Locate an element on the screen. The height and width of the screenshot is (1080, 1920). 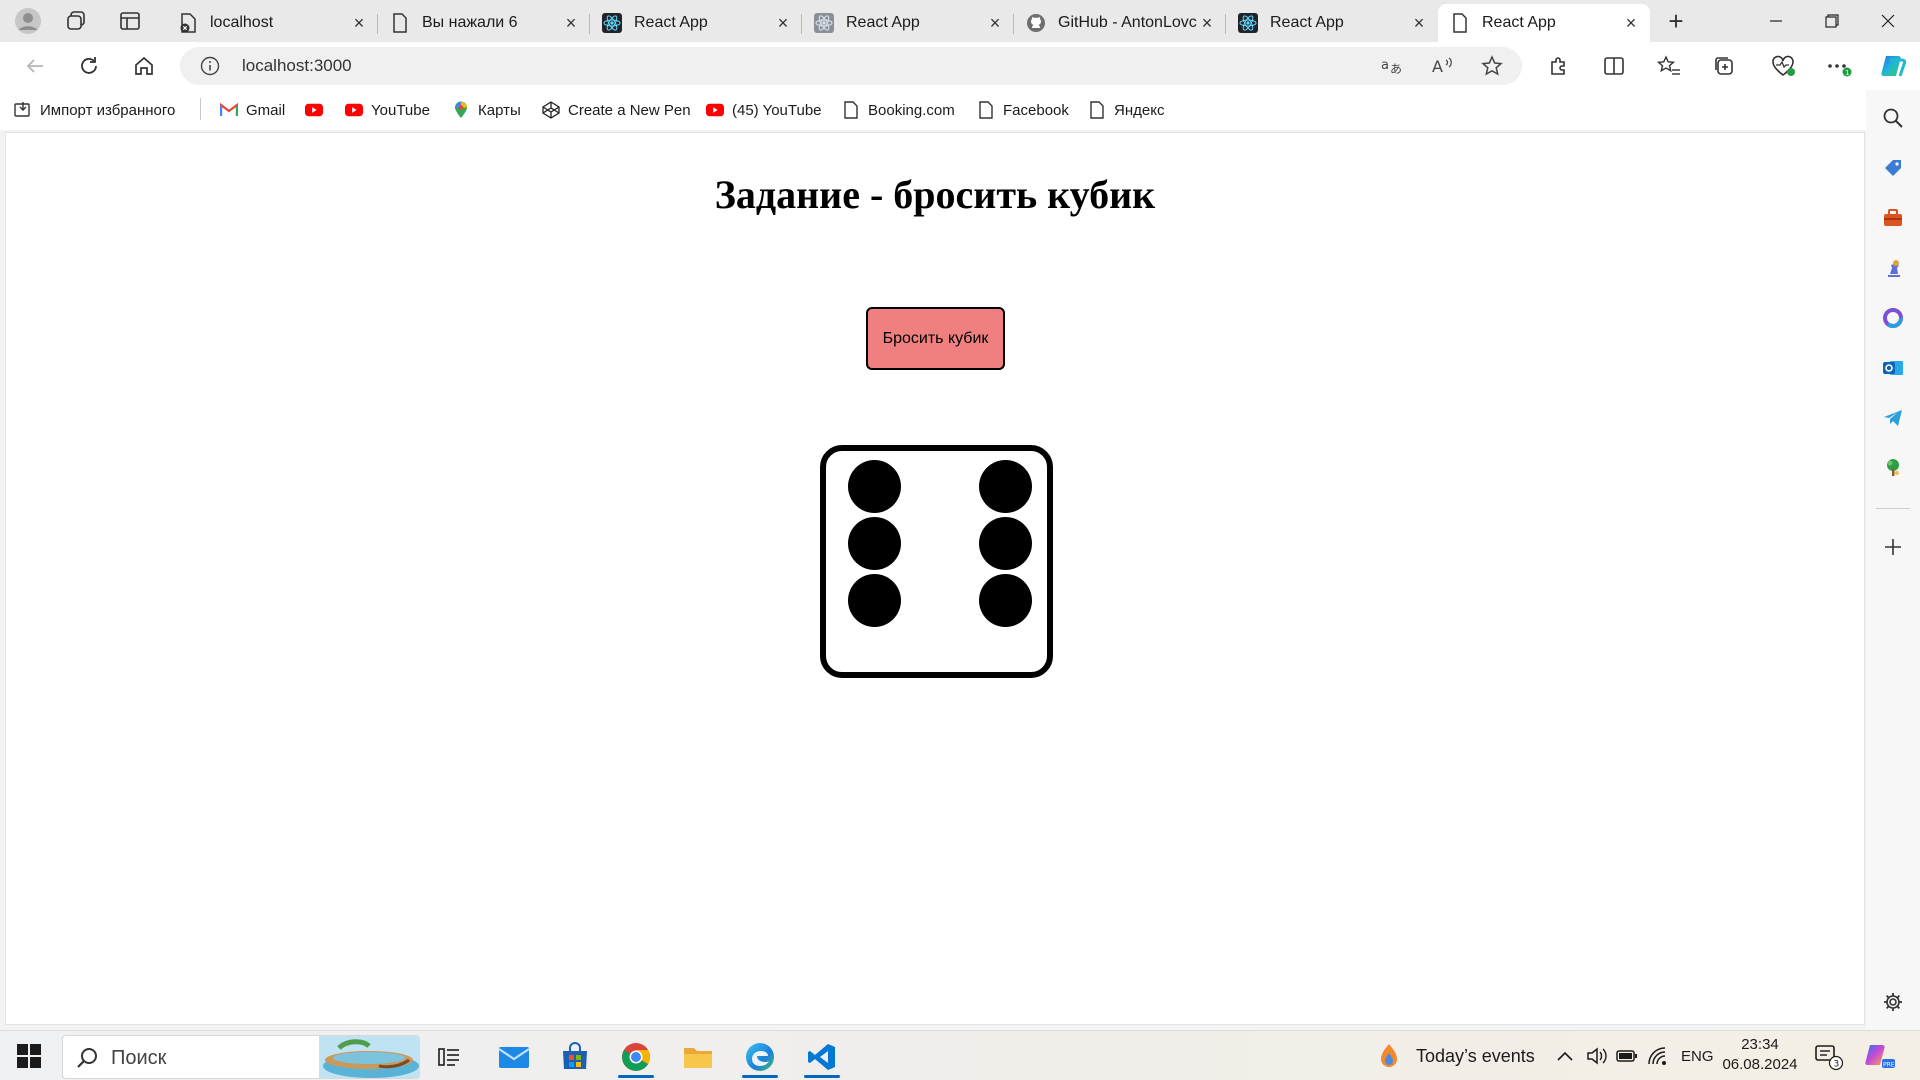
minimize-button is located at coordinates (1776, 21).